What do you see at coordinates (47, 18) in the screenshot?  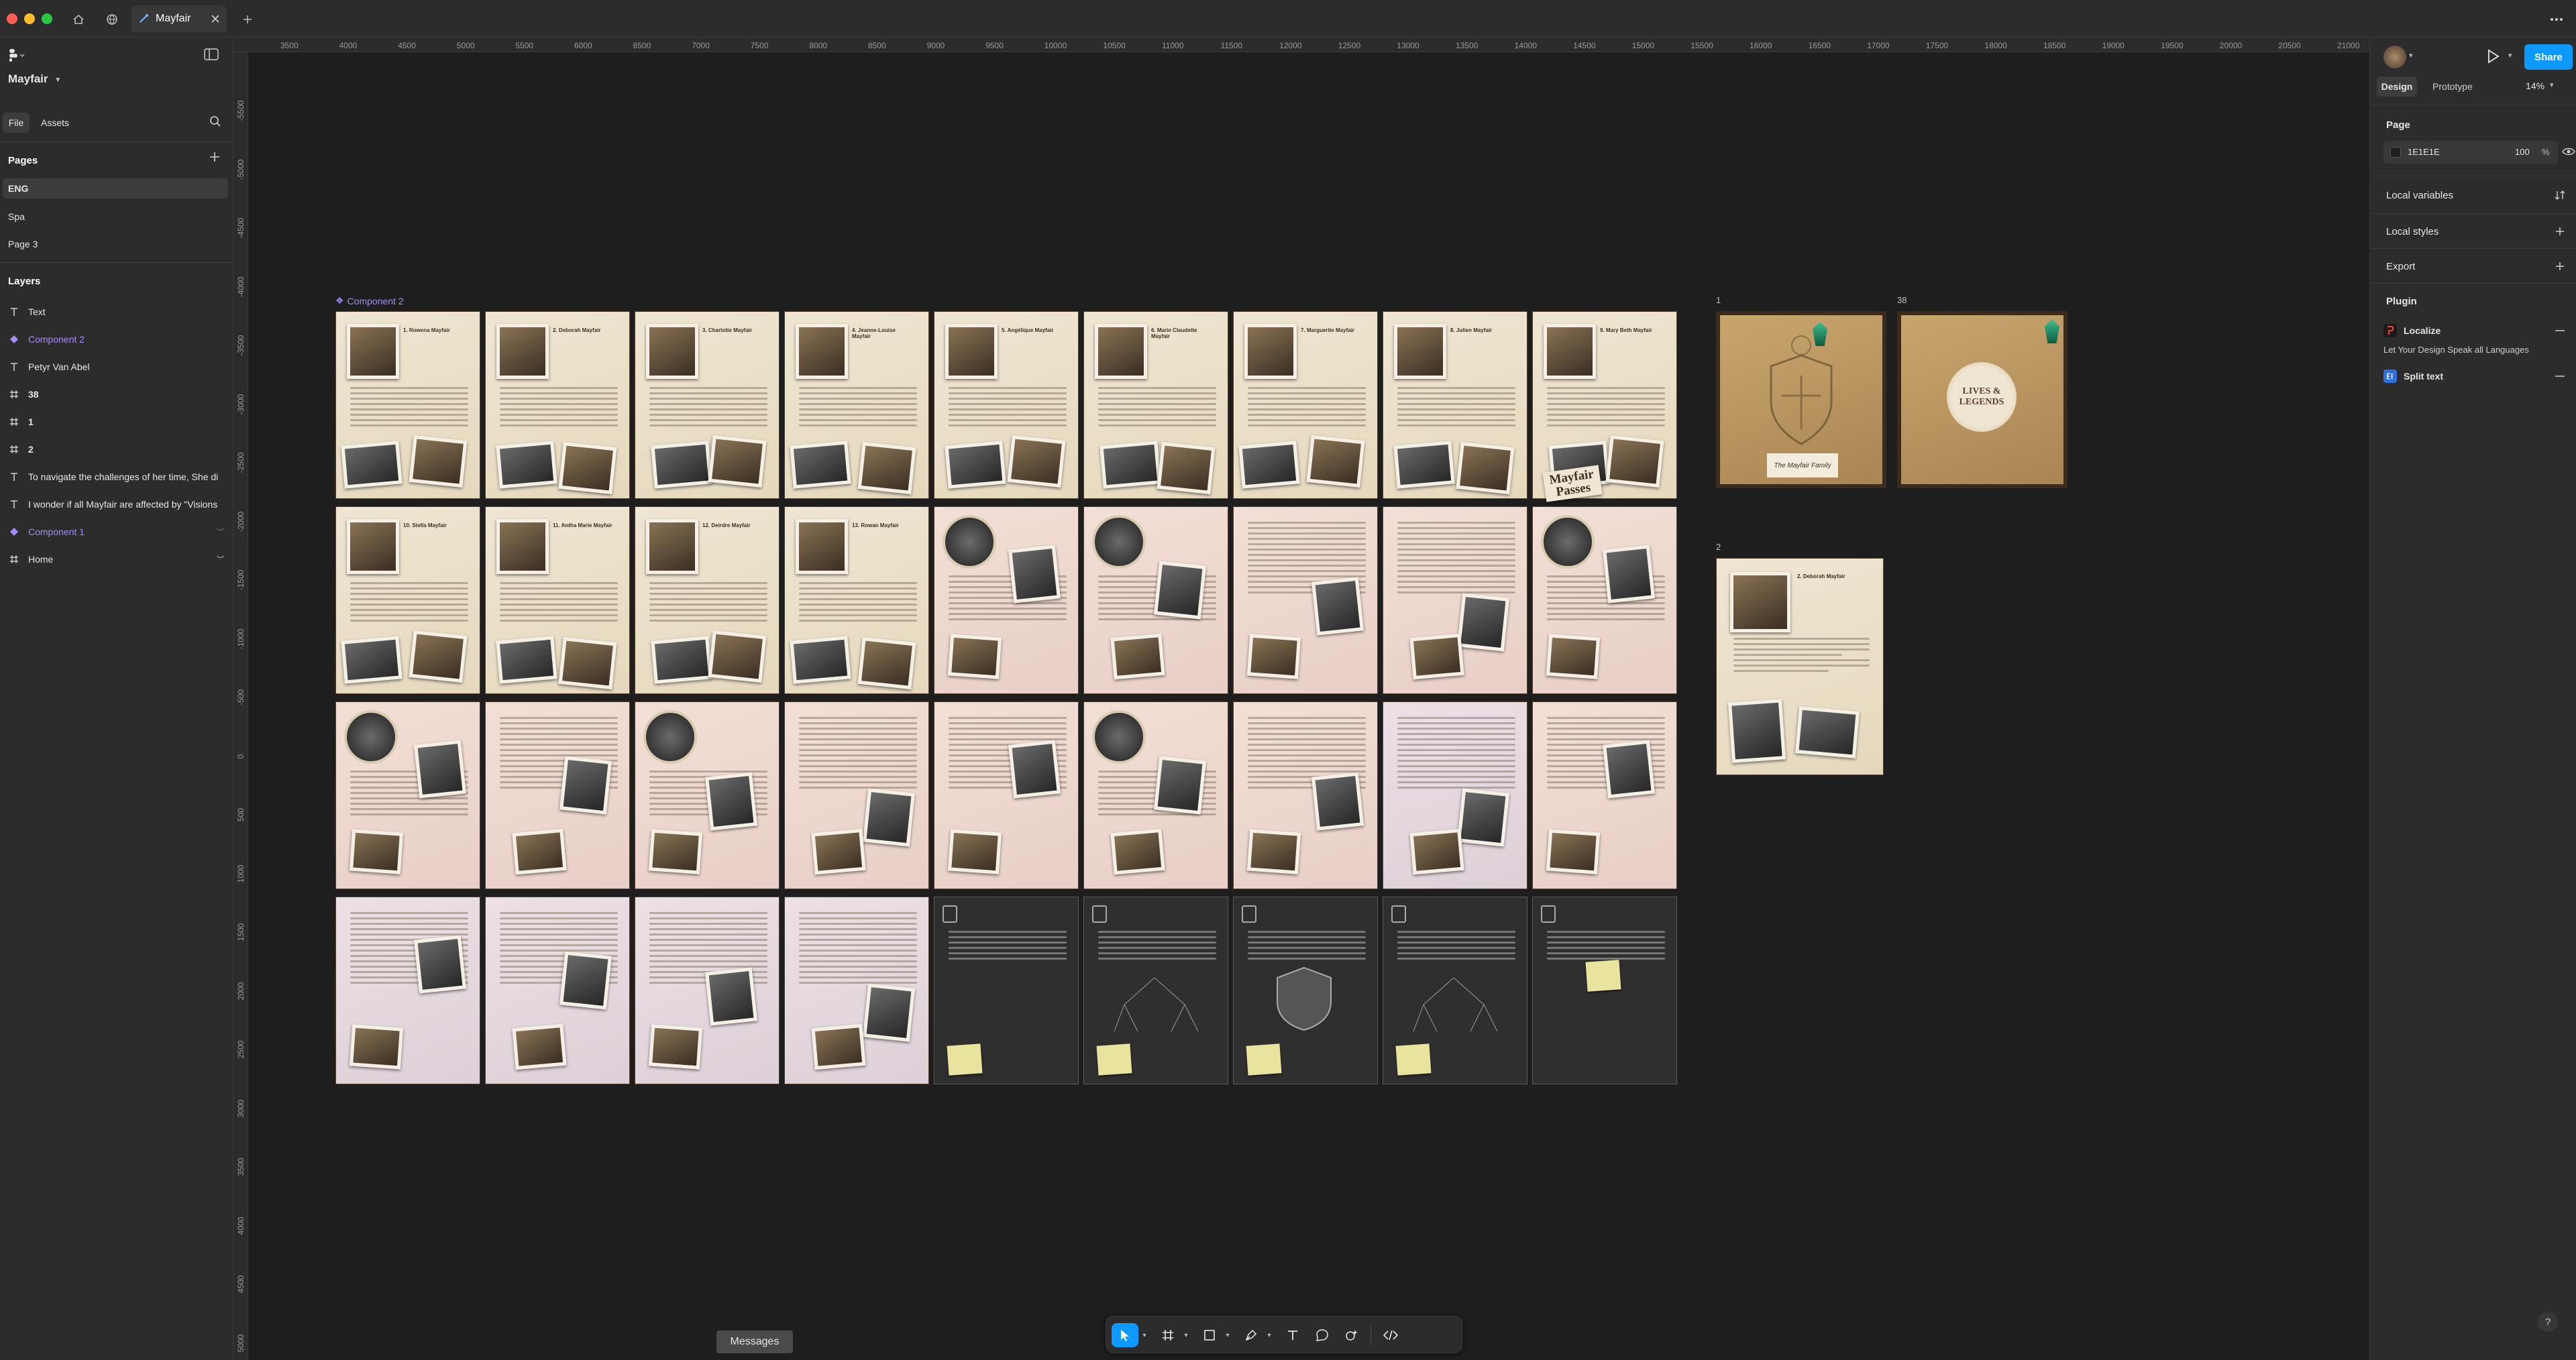 I see `zoom-window-button` at bounding box center [47, 18].